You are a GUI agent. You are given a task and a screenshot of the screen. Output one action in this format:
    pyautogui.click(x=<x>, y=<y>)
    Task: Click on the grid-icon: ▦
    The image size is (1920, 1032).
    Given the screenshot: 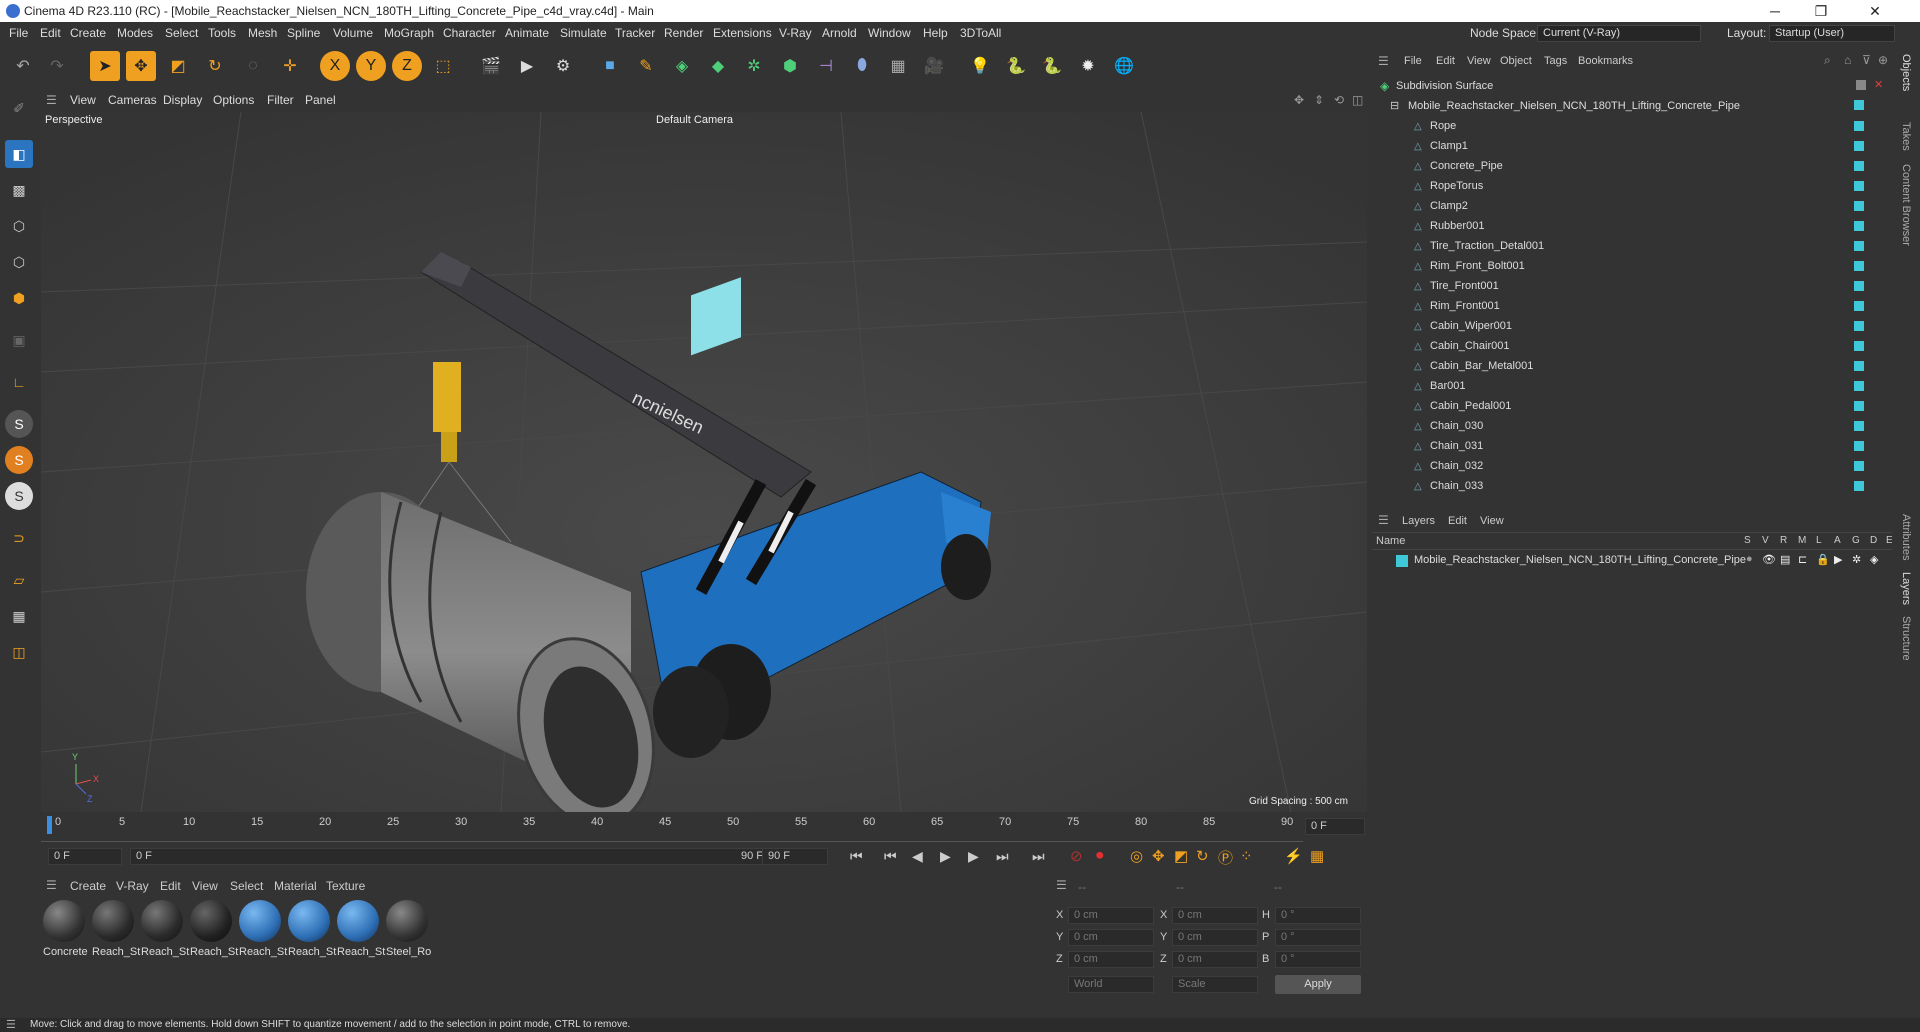 What is the action you would take?
    pyautogui.click(x=19, y=616)
    